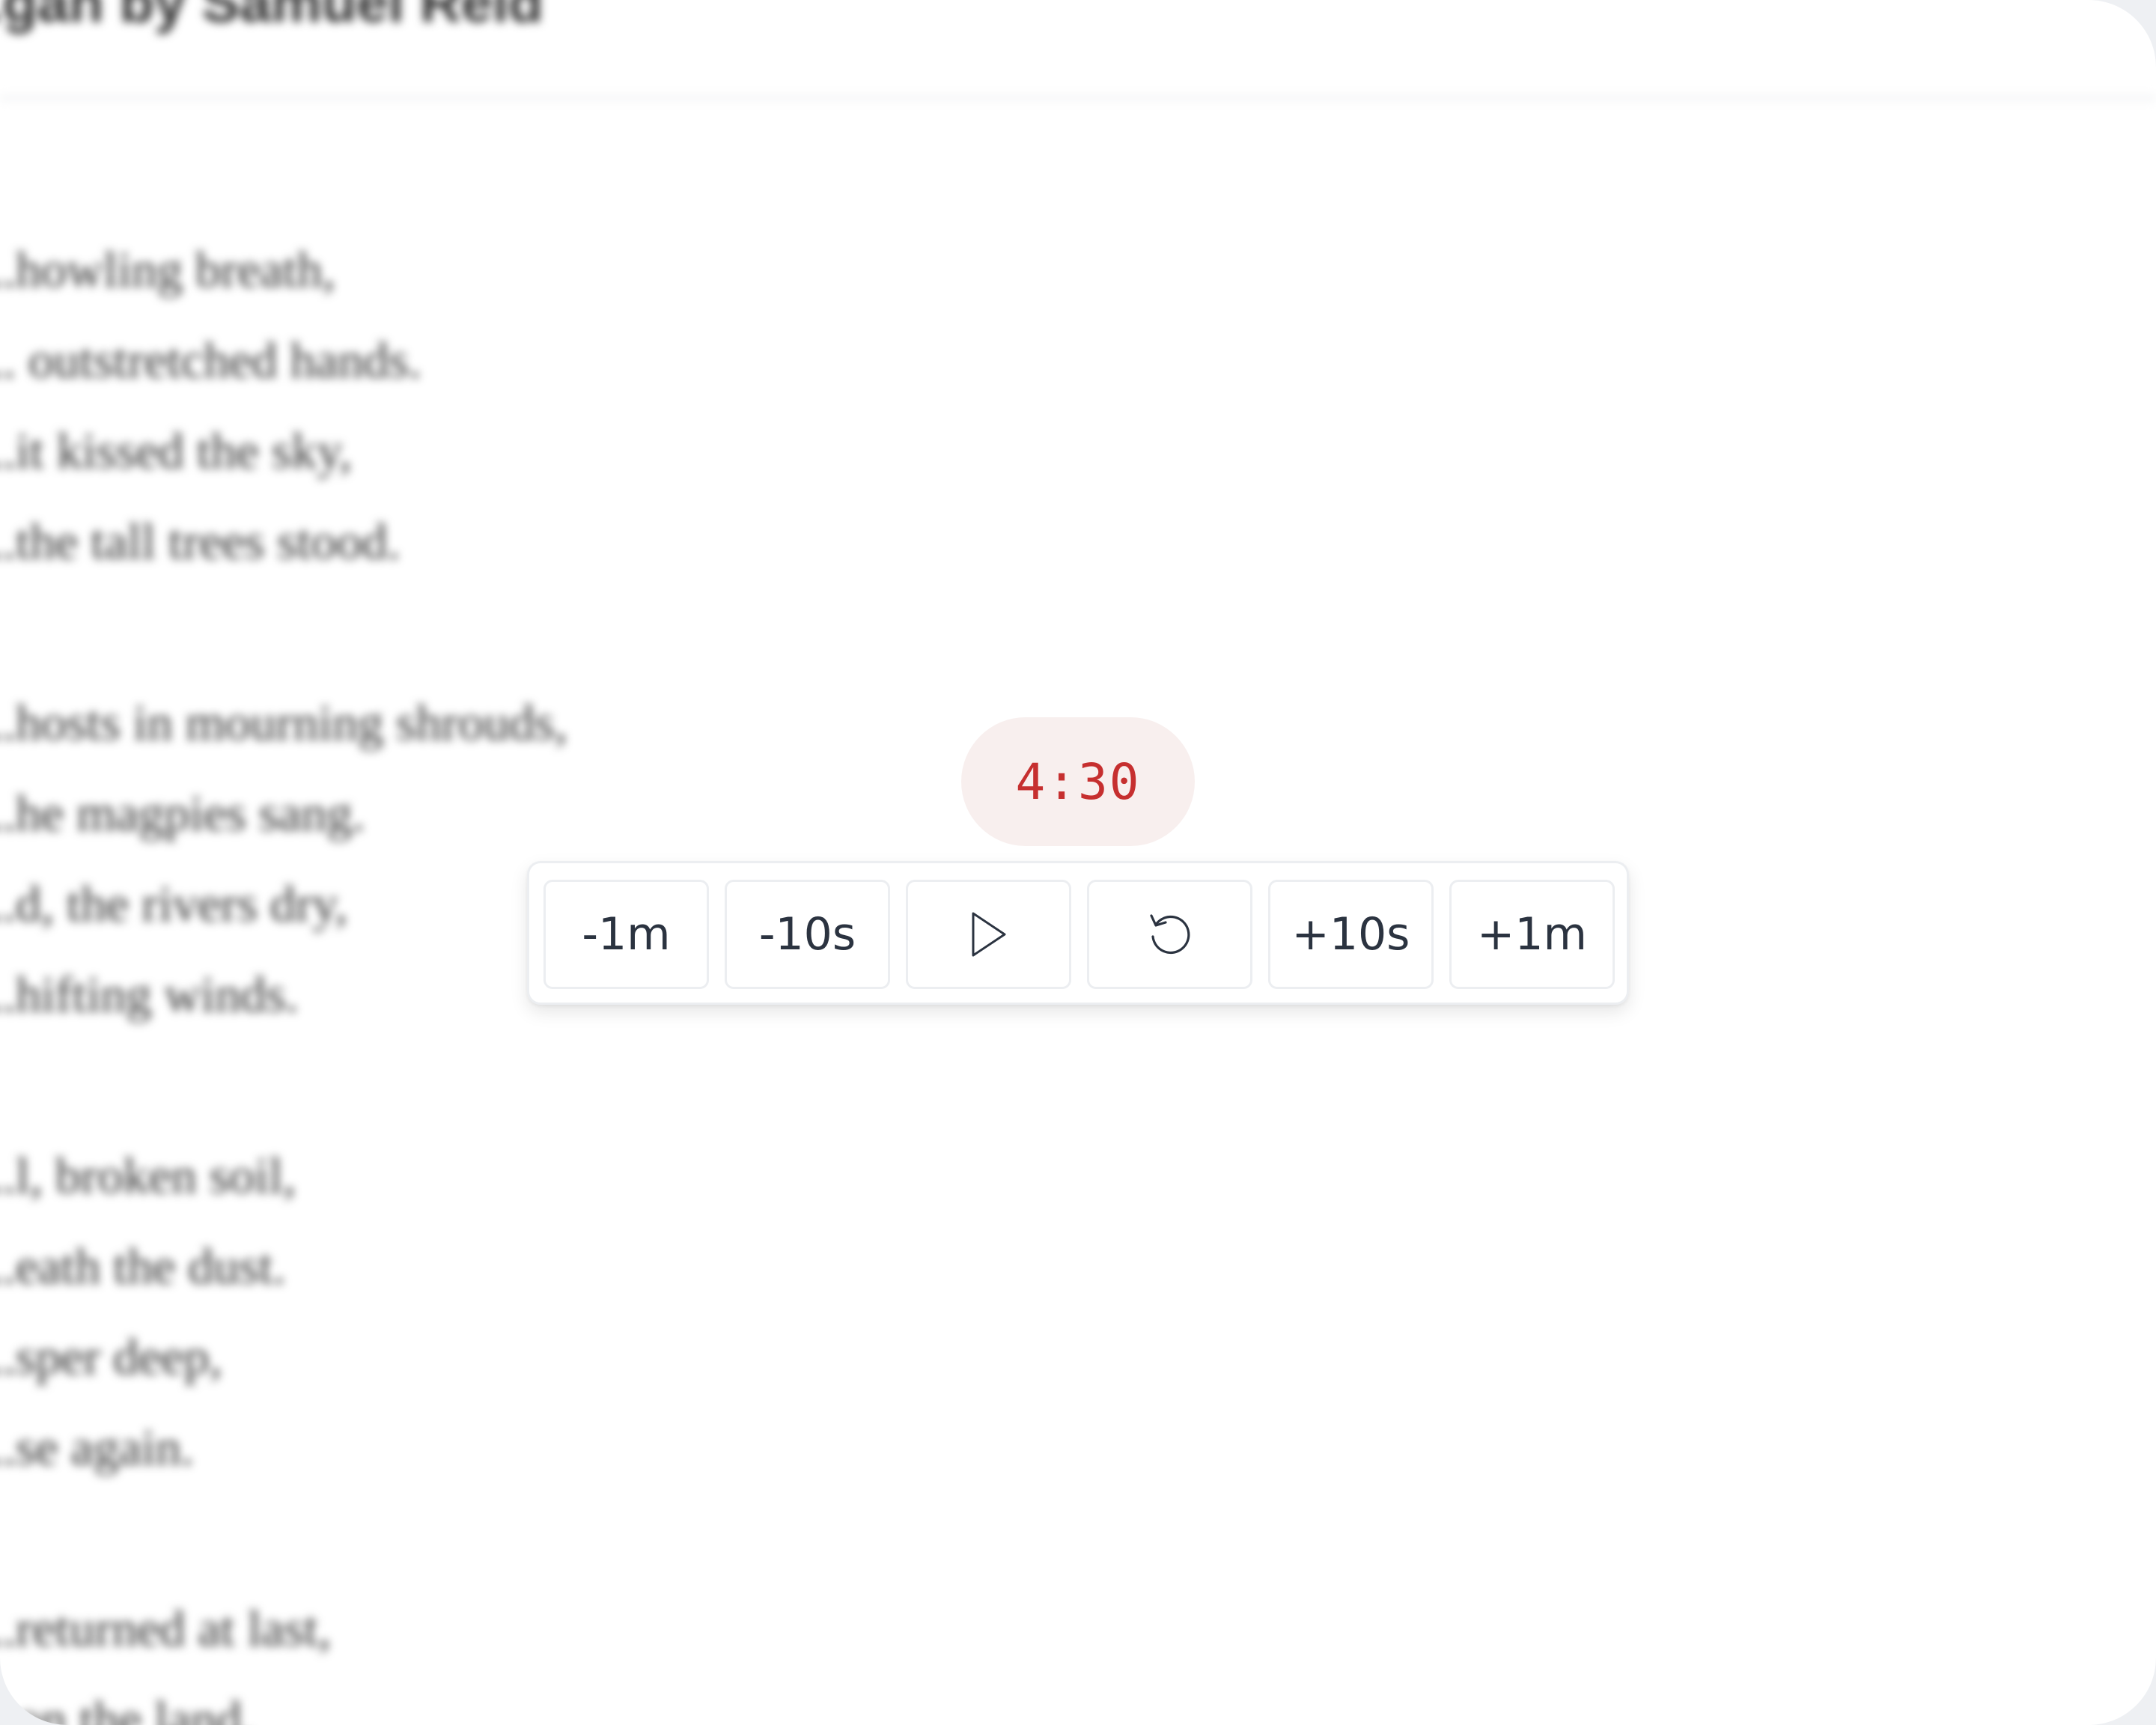 This screenshot has width=2156, height=1725. I want to click on poem-line: ...d, the rivers dry,, so click(174, 904).